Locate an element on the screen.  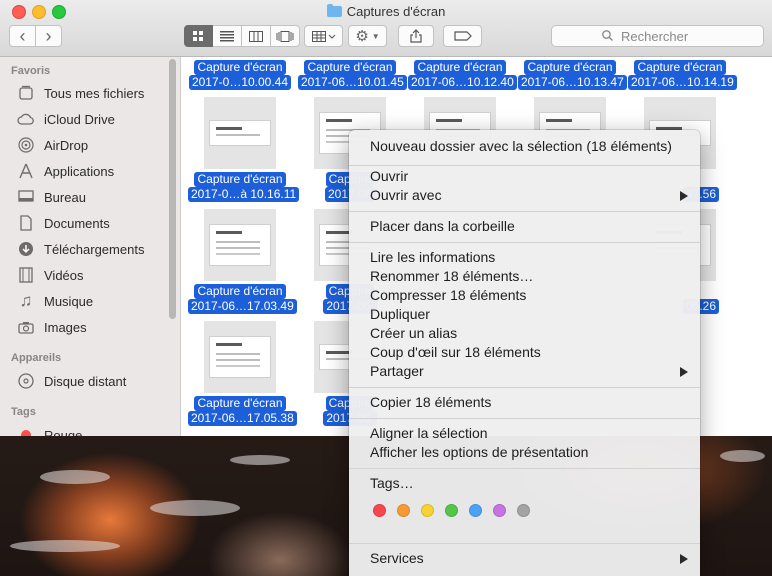
sidebar-item-music: ♫ Musique is located at coordinates (55, 301).